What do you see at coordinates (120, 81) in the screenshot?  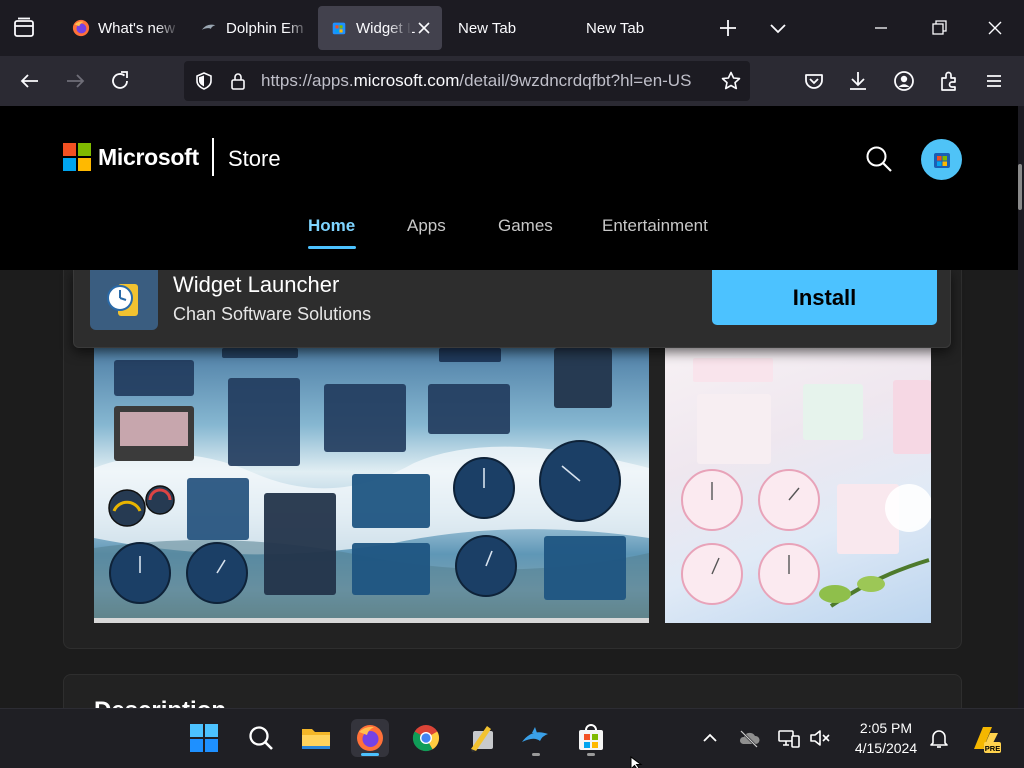 I see `reload-icon` at bounding box center [120, 81].